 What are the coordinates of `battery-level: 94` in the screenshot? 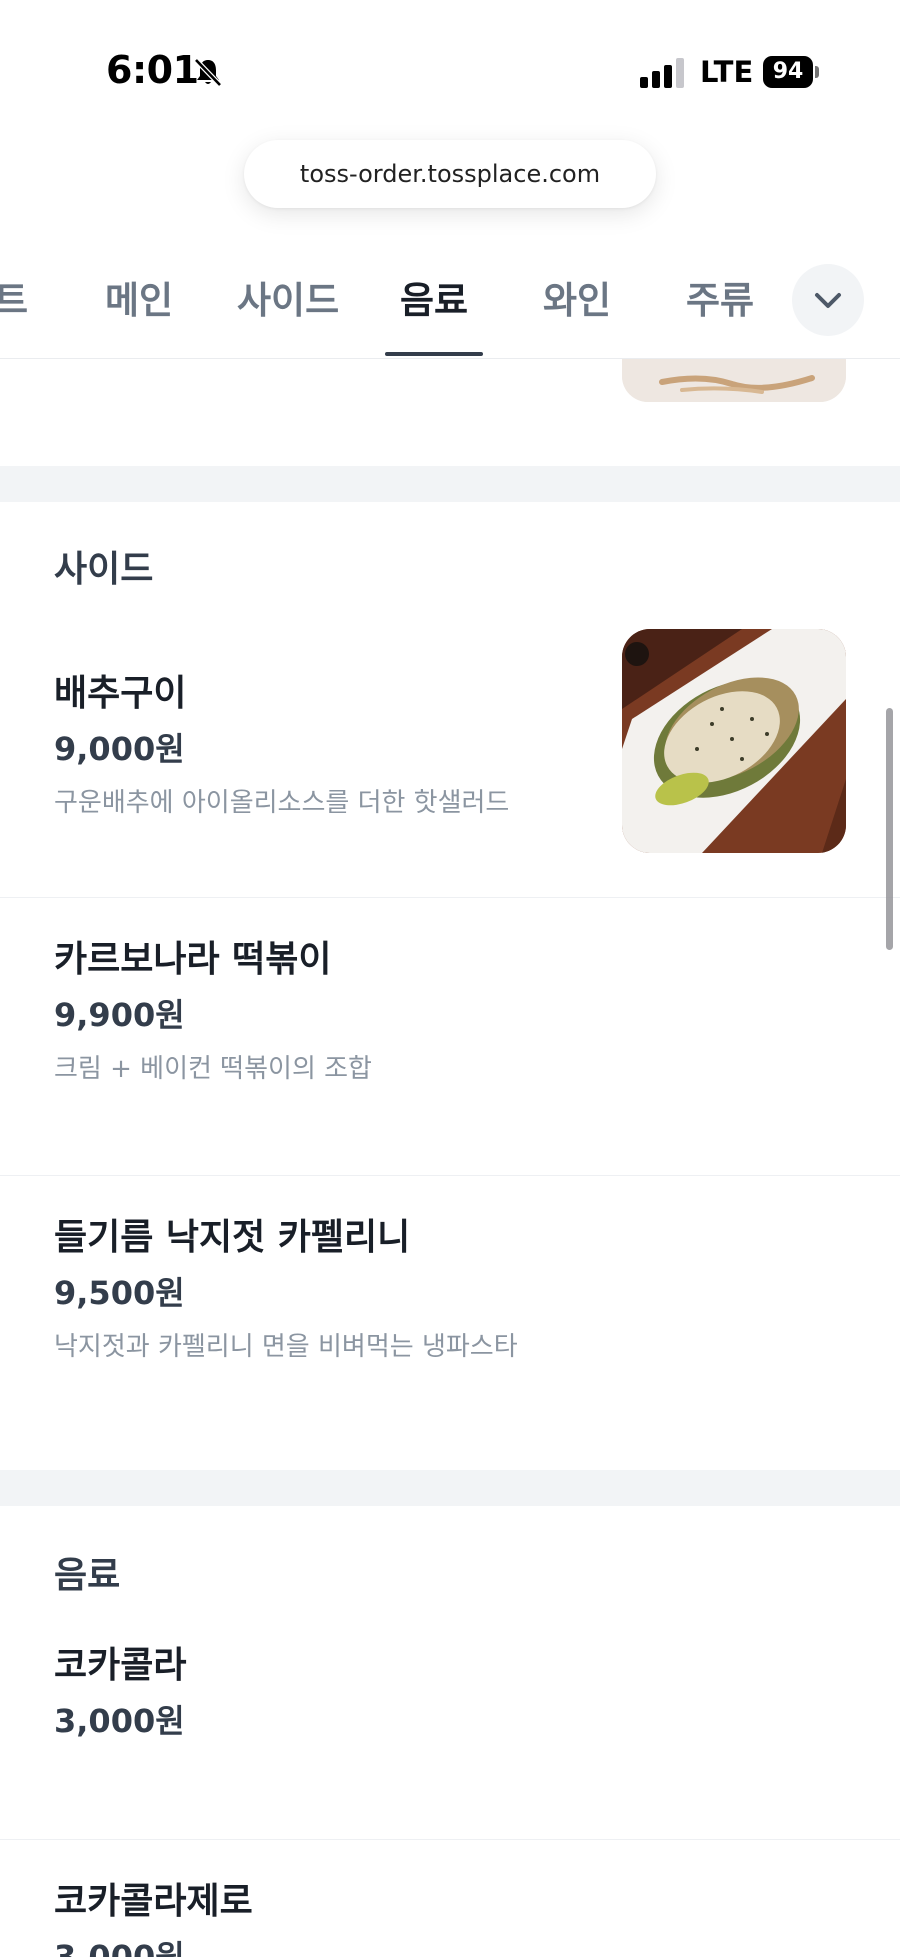 It's located at (788, 71).